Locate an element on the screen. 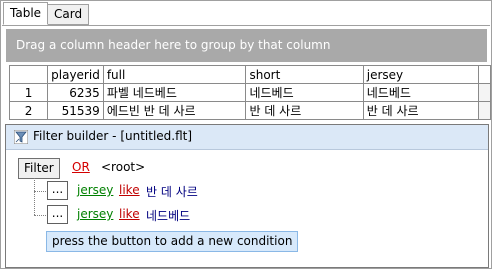 This screenshot has width=492, height=269. condition-value: 네드베드 is located at coordinates (168, 215).